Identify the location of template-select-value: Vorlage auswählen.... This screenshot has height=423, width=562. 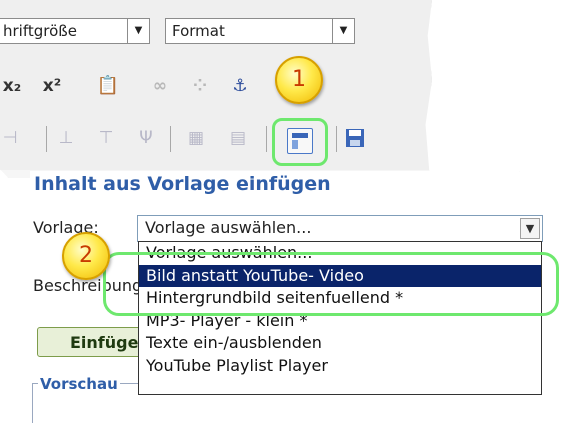
(228, 227).